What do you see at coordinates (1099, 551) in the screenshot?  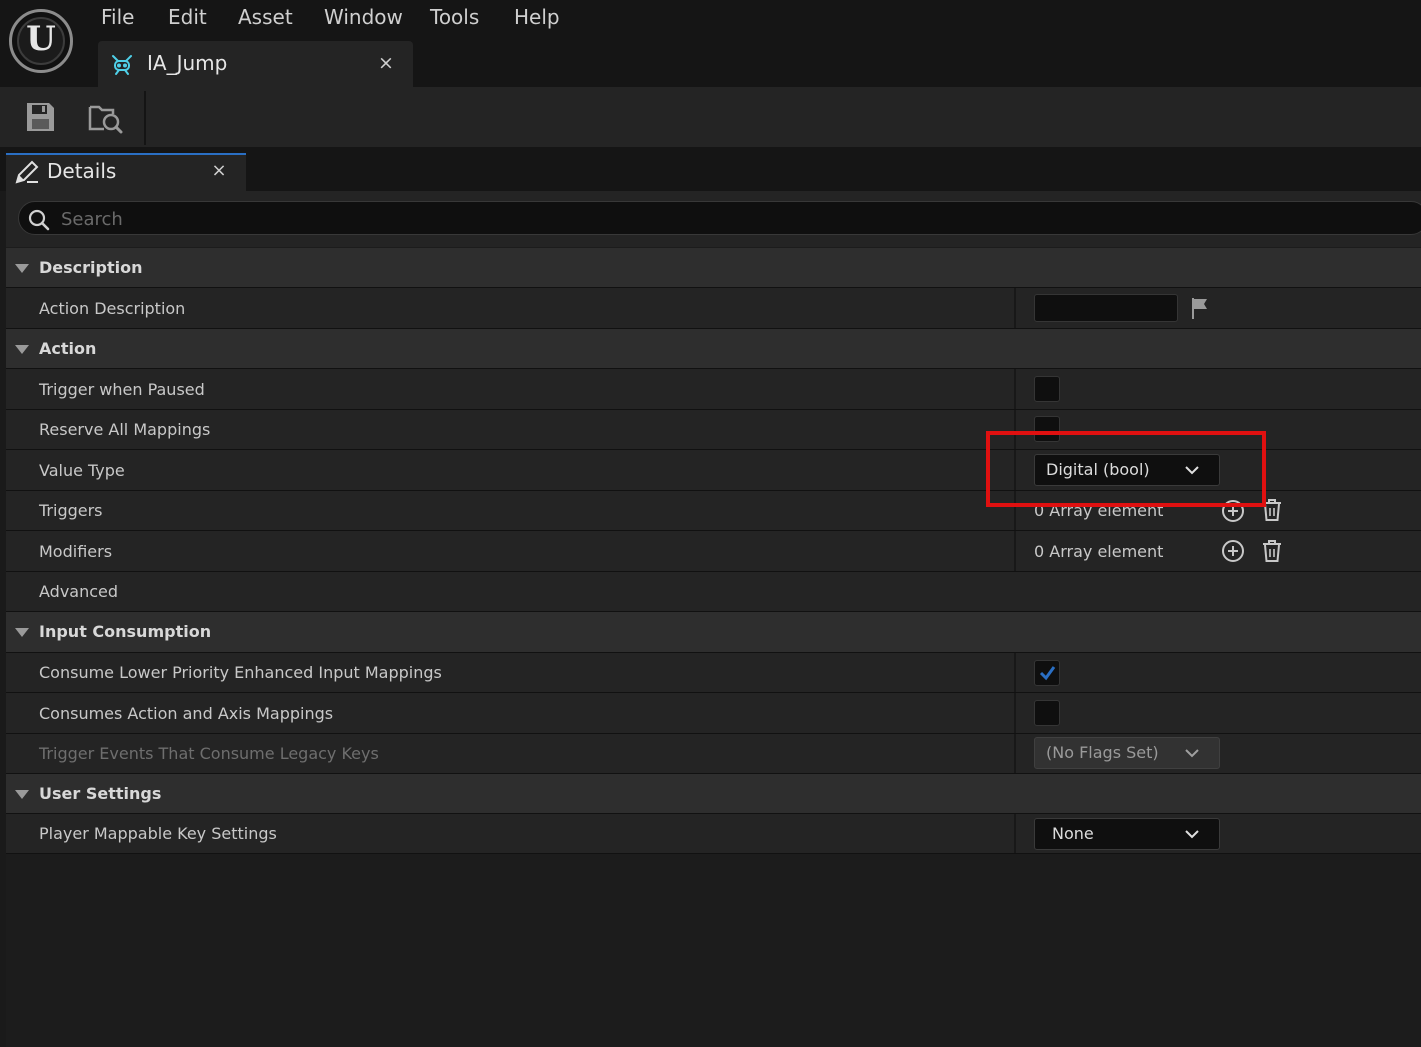 I see `array-count: 0 Array element` at bounding box center [1099, 551].